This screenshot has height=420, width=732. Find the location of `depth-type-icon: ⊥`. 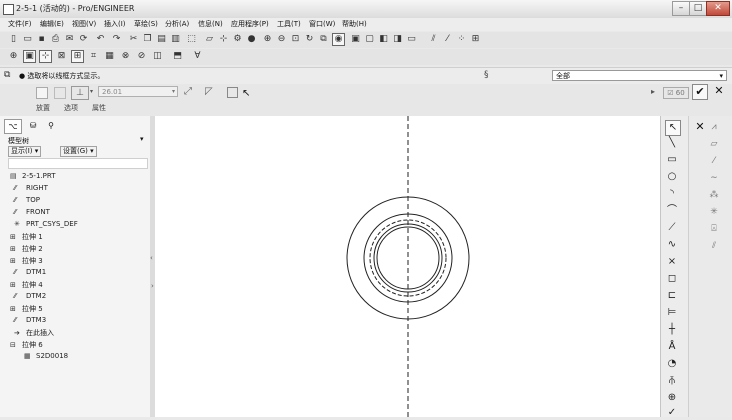

depth-type-icon: ⊥ is located at coordinates (80, 93).